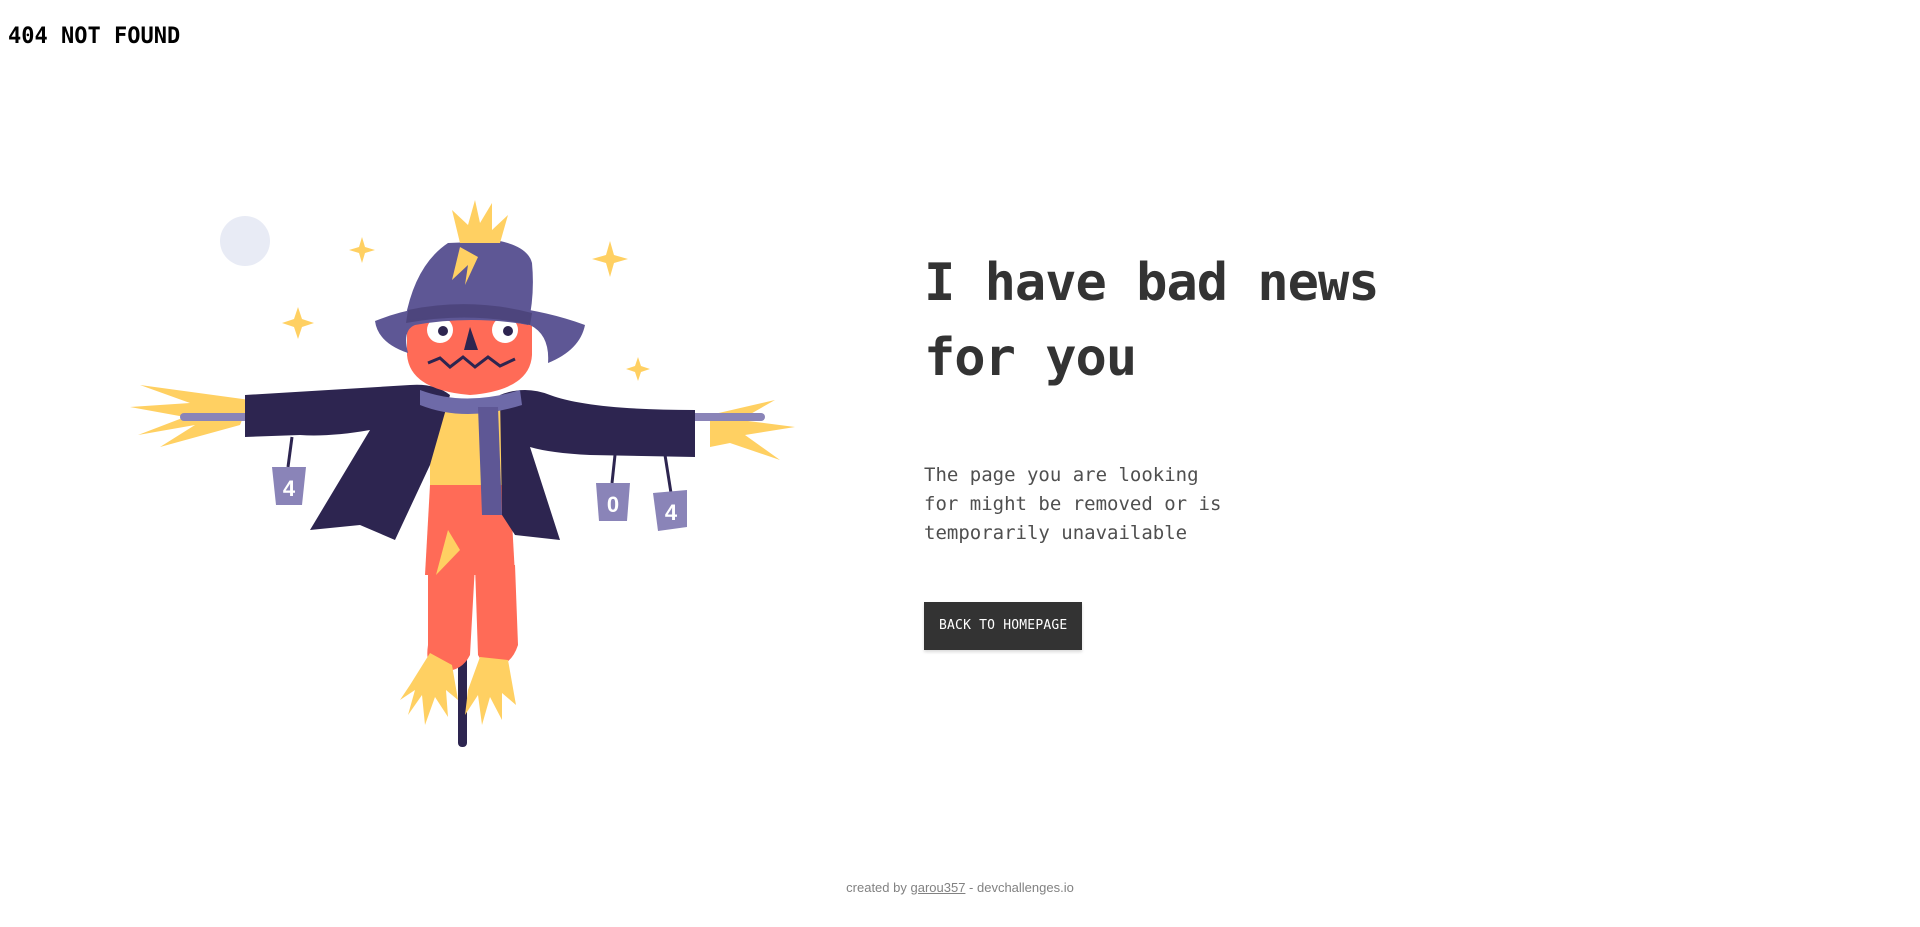  Describe the element at coordinates (725, 417) in the screenshot. I see `right-arm-stick` at that location.